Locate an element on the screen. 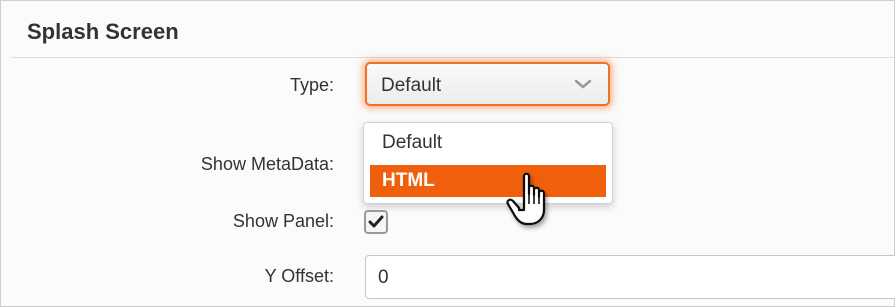 The width and height of the screenshot is (895, 307). dropdown-option-html: HTML is located at coordinates (488, 181).